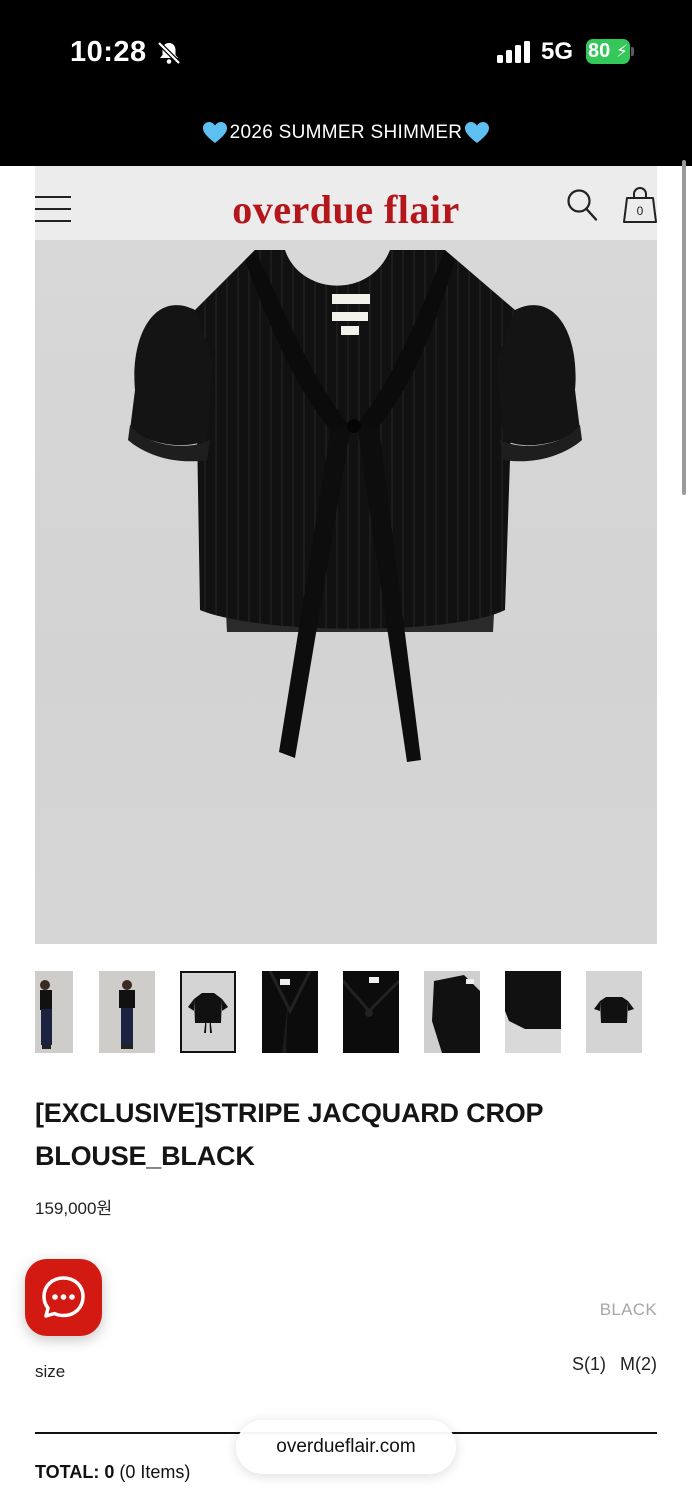 This screenshot has width=692, height=1500. Describe the element at coordinates (684, 327) in the screenshot. I see `page-scrollbar` at that location.